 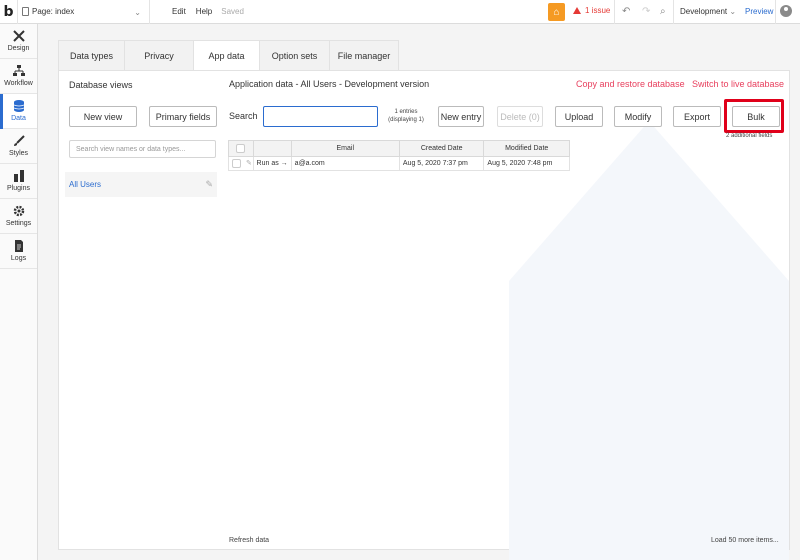 What do you see at coordinates (526, 148) in the screenshot?
I see `table-header-modified: Modified Date` at bounding box center [526, 148].